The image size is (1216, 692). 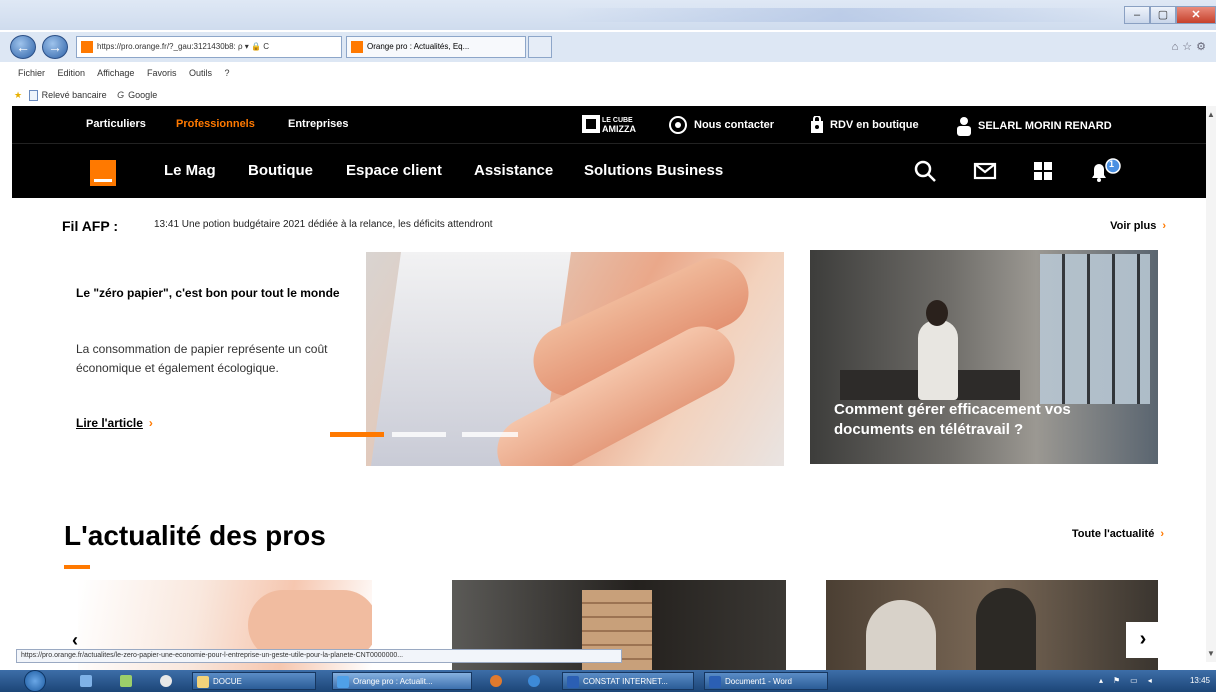 What do you see at coordinates (254, 681) in the screenshot?
I see `taskbar-item-folder: DOCUE` at bounding box center [254, 681].